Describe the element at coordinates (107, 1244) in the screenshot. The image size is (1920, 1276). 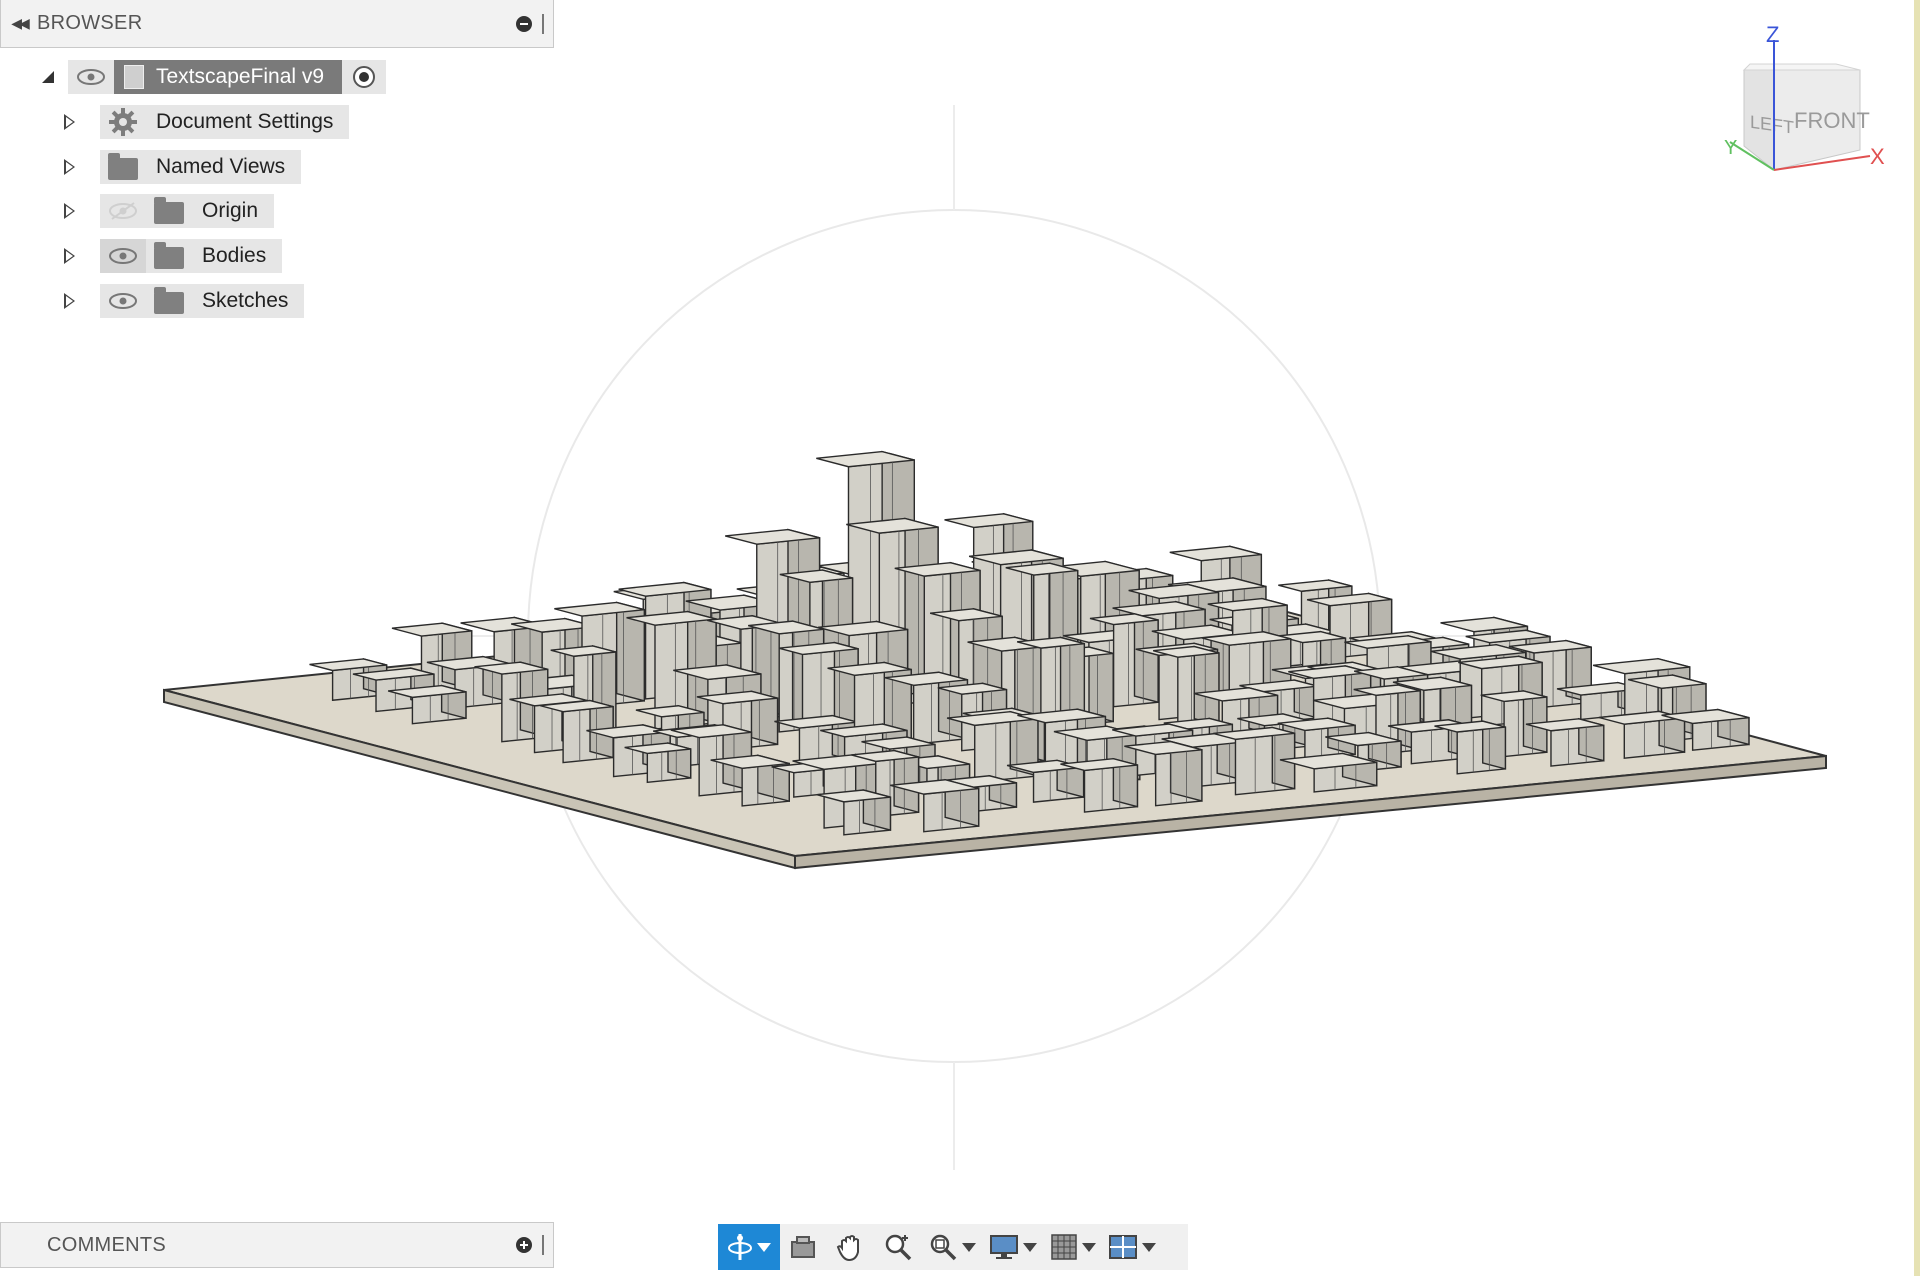
I see `comments-title: COMMENTS` at that location.